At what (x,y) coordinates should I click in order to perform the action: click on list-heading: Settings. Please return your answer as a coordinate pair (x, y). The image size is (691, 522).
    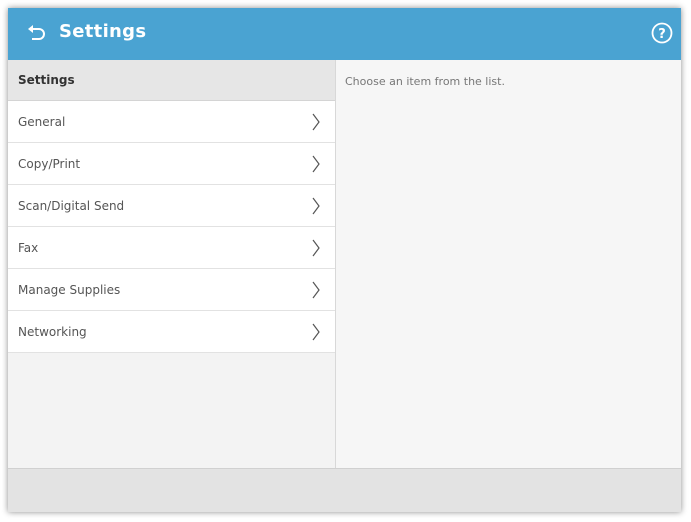
    Looking at the image, I should click on (171, 80).